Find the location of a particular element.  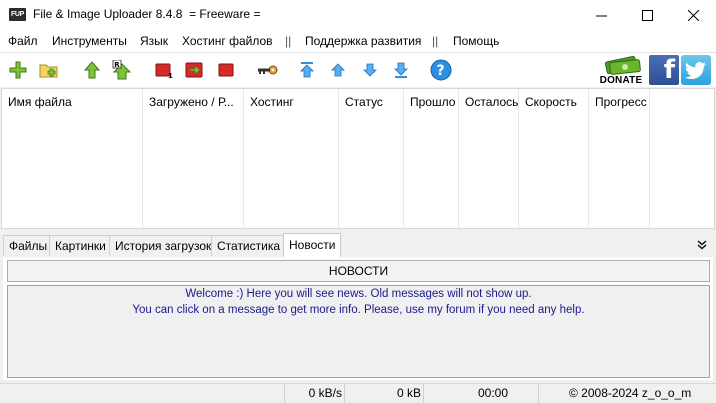

donate-button: DONATE is located at coordinates (621, 70).